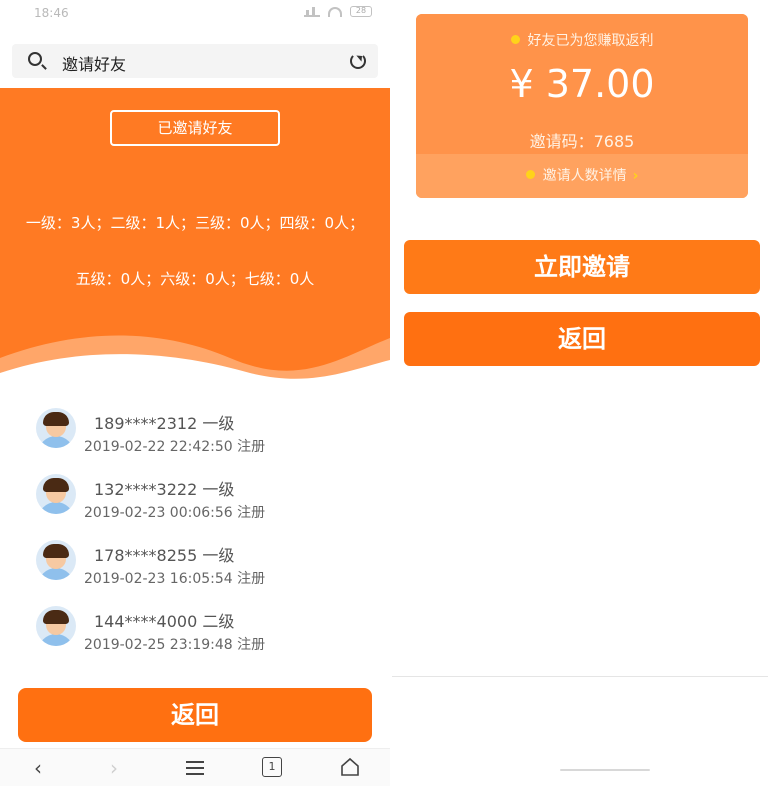 Image resolution: width=768 pixels, height=786 pixels. What do you see at coordinates (605, 770) in the screenshot?
I see `home-indicator` at bounding box center [605, 770].